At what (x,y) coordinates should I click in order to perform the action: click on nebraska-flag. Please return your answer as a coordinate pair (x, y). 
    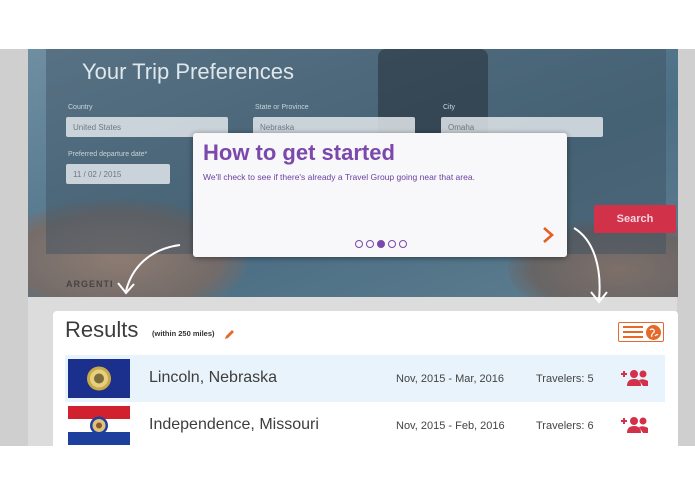
    Looking at the image, I should click on (99, 378).